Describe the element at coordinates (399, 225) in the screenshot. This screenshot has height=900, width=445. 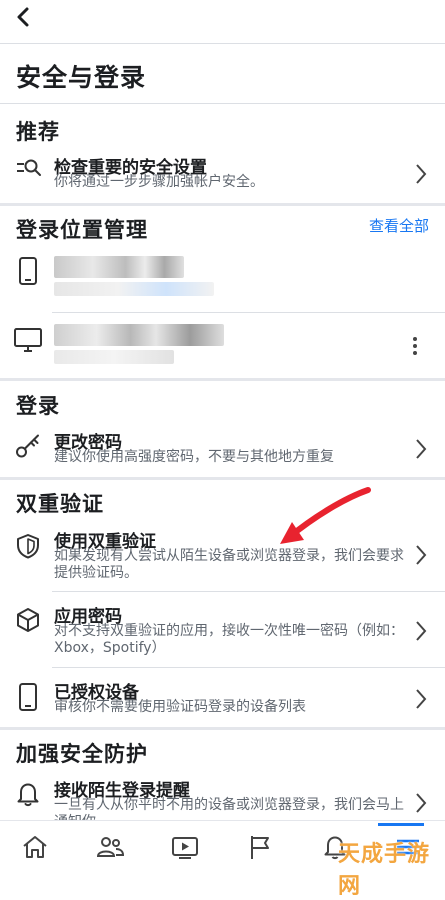
I see `see-all-link: 查看全部` at that location.